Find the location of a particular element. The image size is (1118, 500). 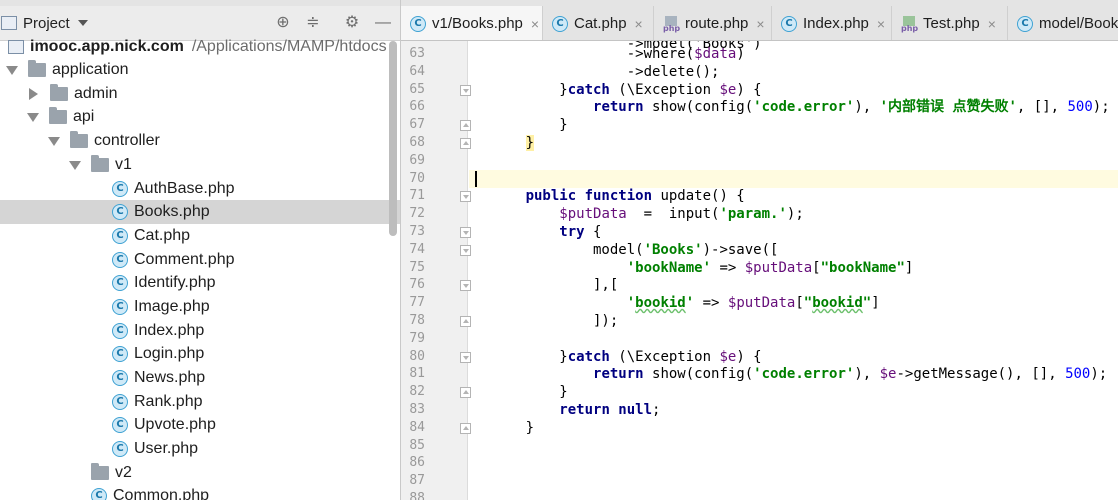

tree-item-file: C Rank.php is located at coordinates (200, 402).